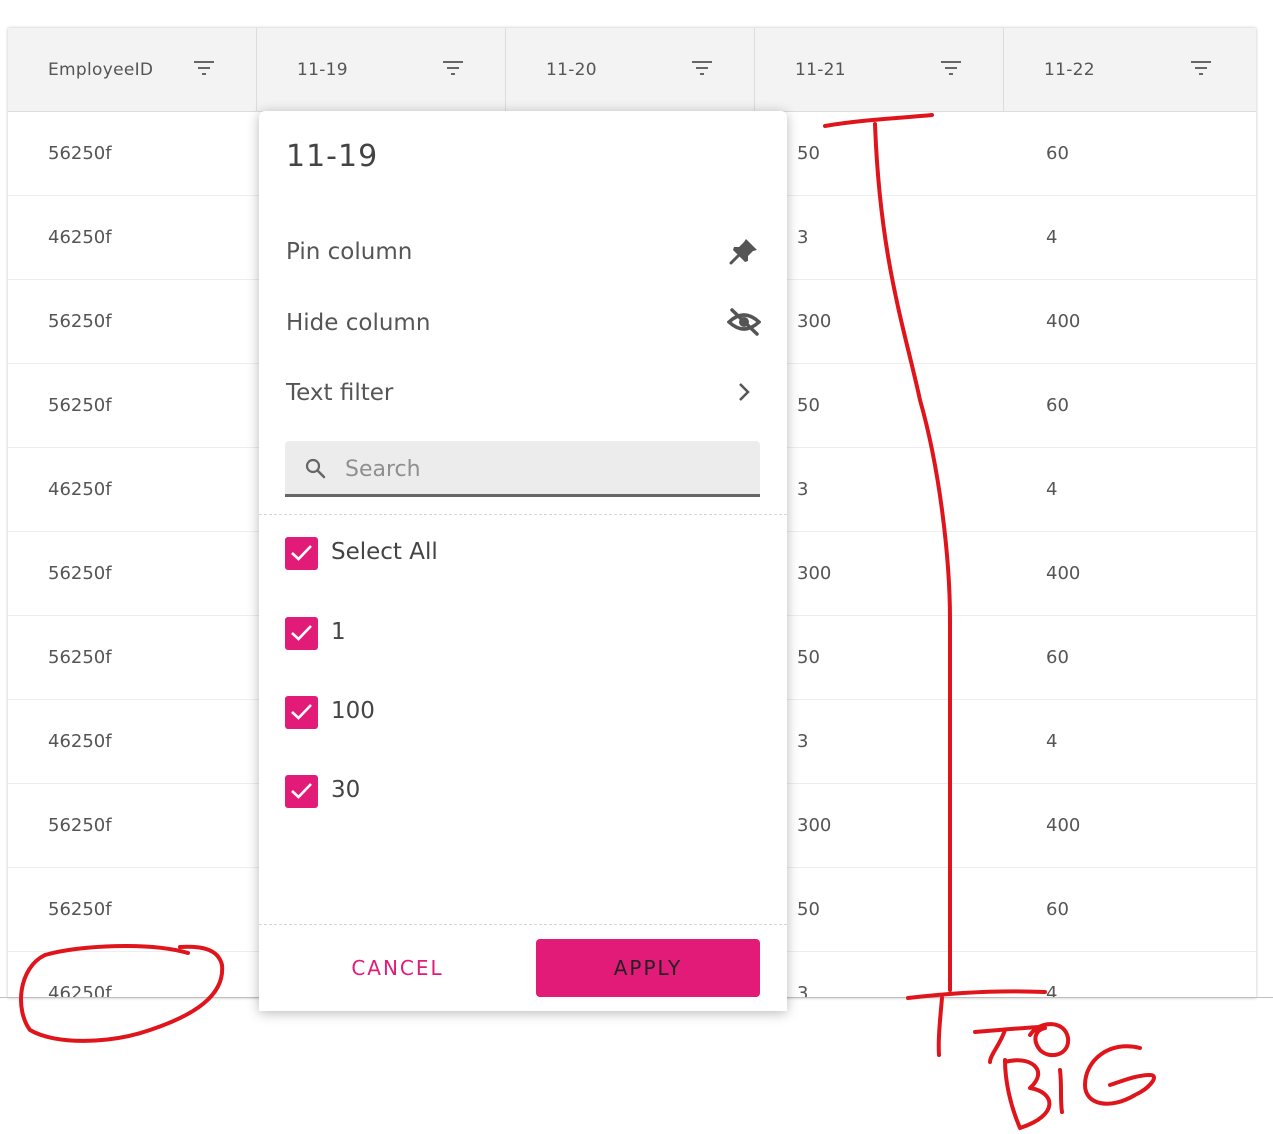 The height and width of the screenshot is (1134, 1273). I want to click on header-label: 11-21, so click(820, 70).